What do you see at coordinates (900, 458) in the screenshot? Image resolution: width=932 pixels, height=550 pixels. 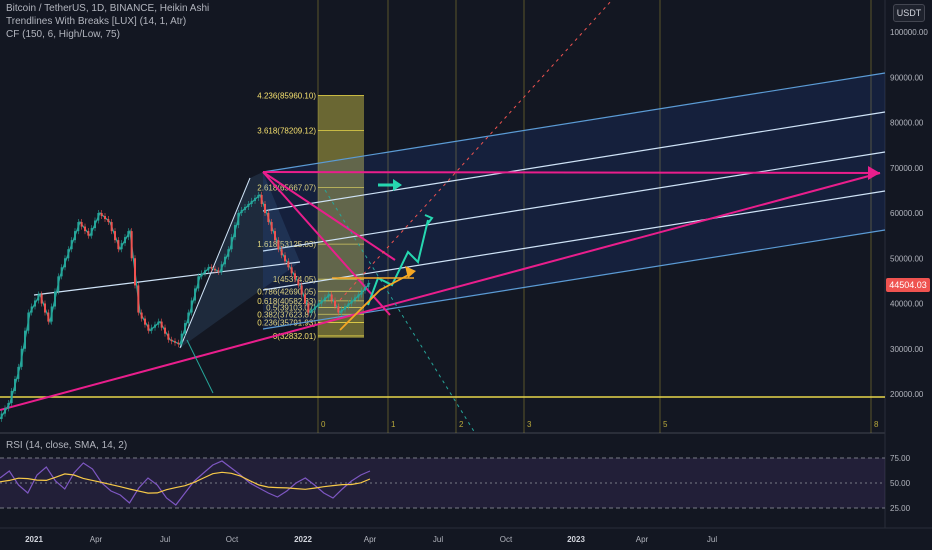 I see `rsi-tick-label: 75.00` at bounding box center [900, 458].